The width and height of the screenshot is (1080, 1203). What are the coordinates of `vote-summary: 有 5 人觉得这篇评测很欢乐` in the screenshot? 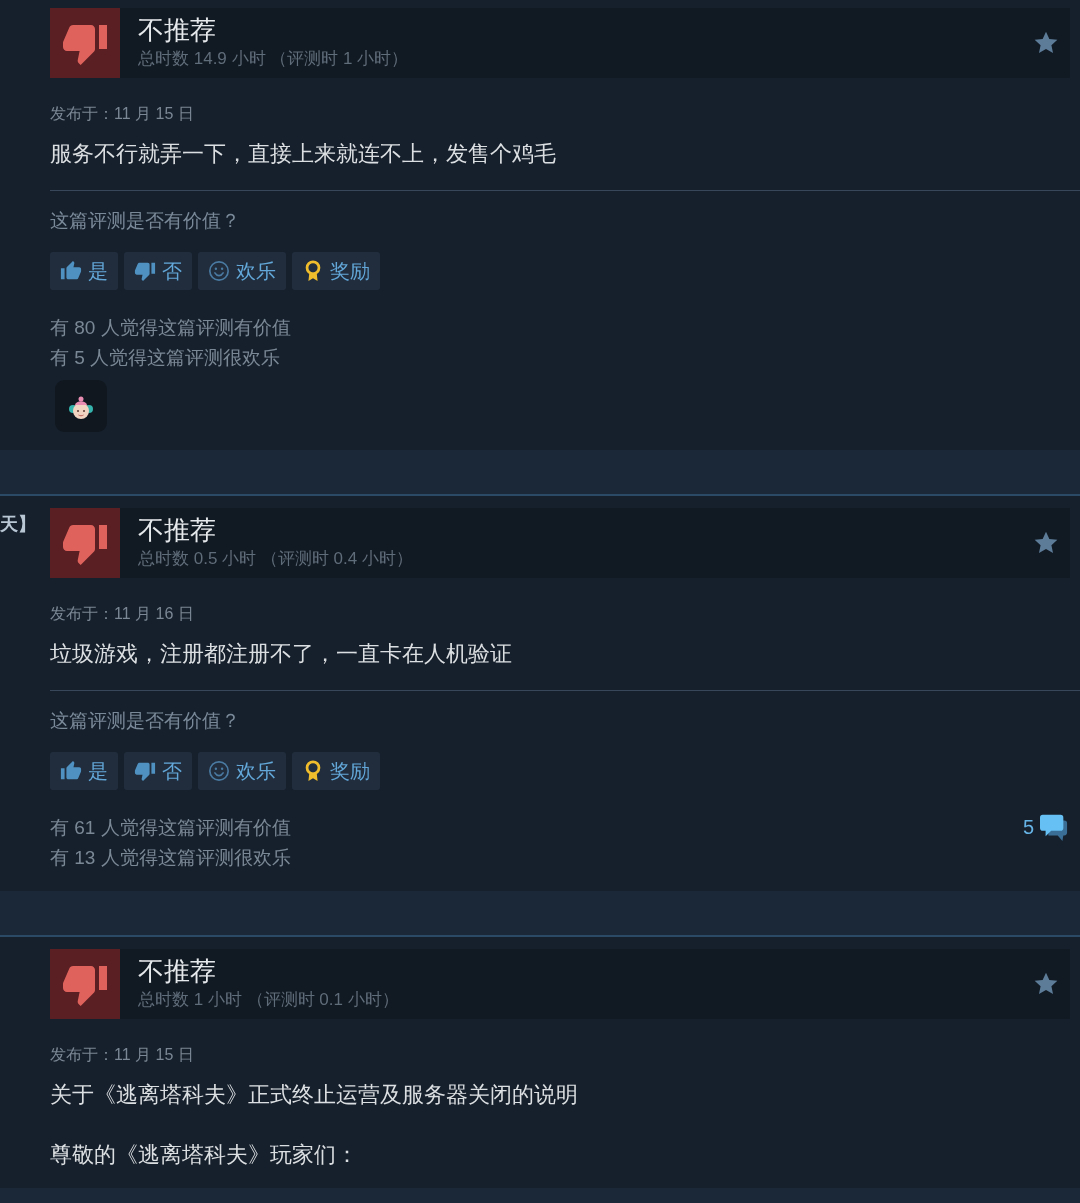 It's located at (166, 358).